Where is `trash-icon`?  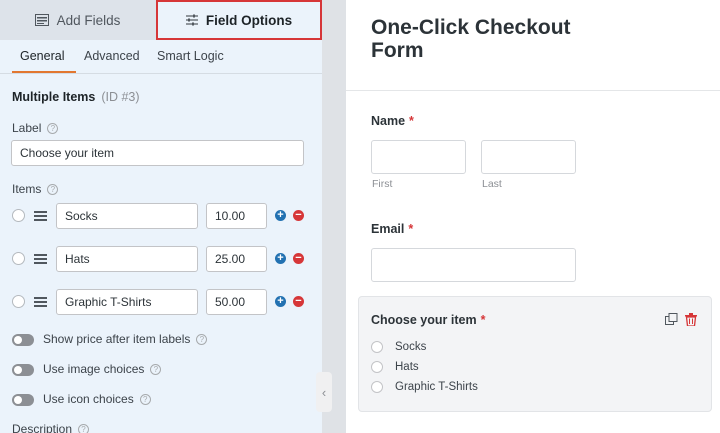 trash-icon is located at coordinates (691, 322).